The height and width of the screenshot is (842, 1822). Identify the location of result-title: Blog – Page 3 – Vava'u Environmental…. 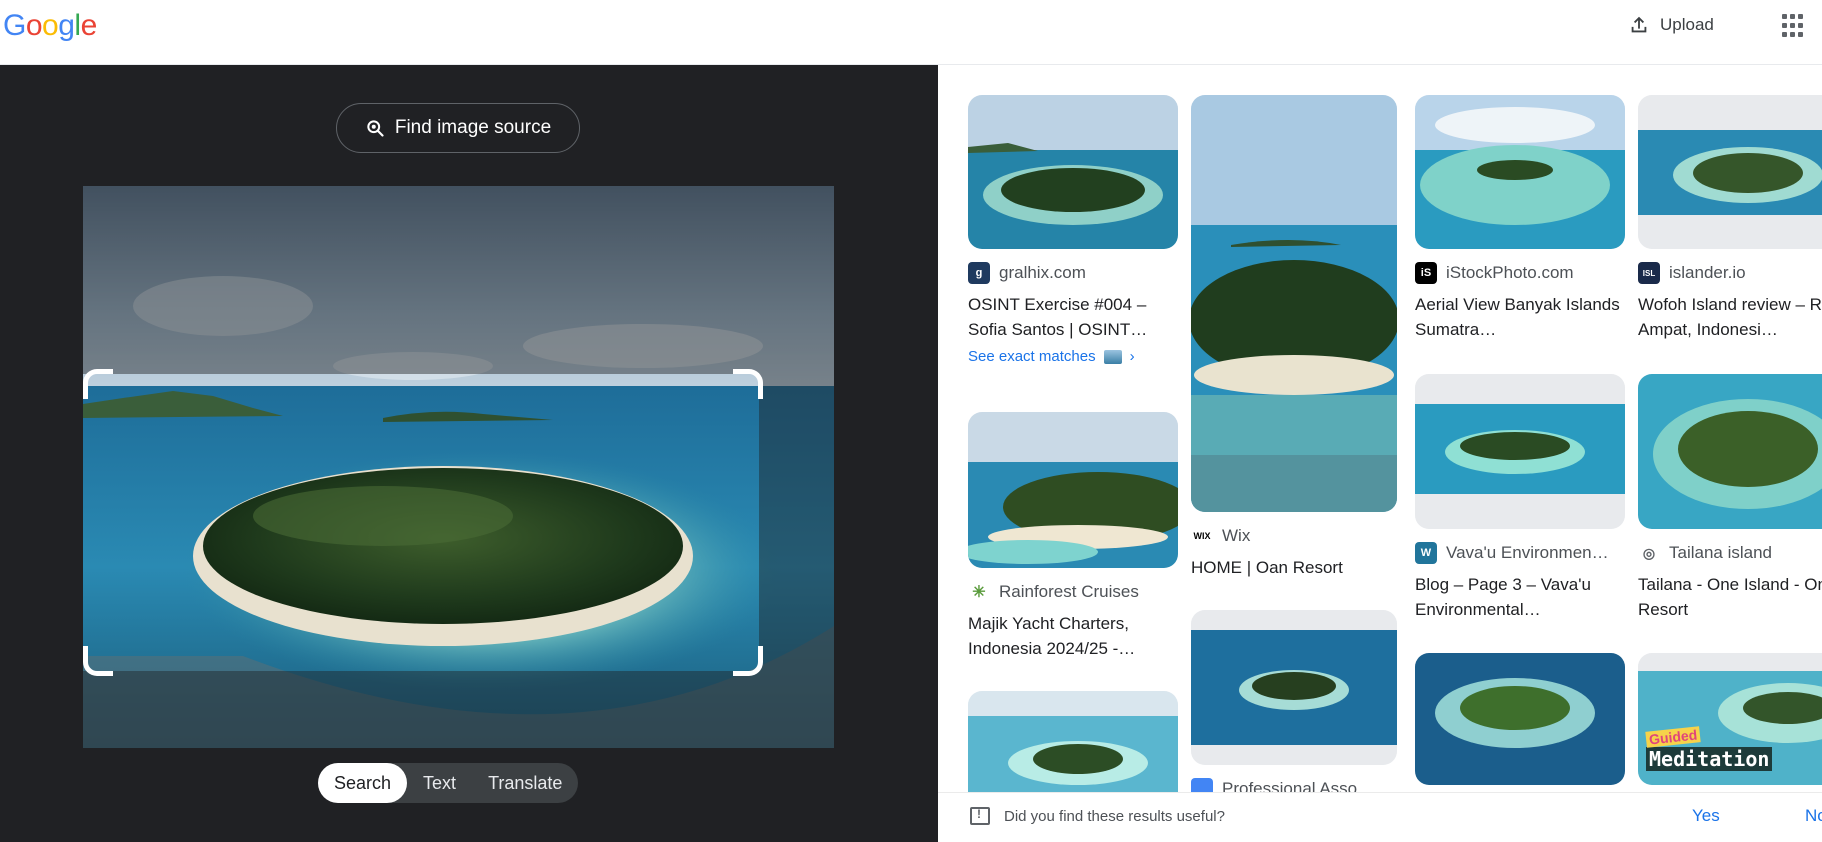
(1520, 597).